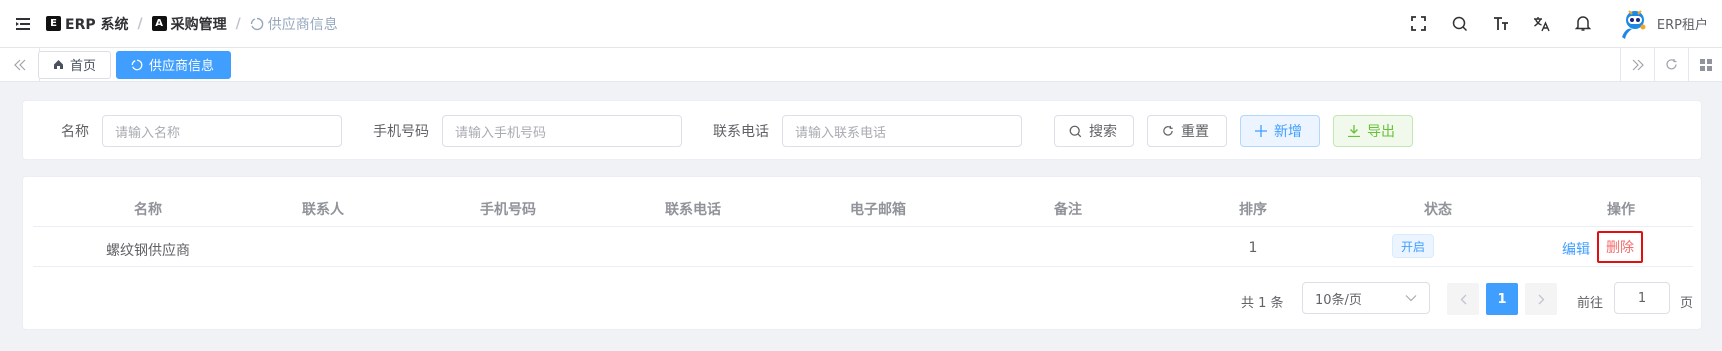 This screenshot has width=1722, height=351. Describe the element at coordinates (23, 24) in the screenshot. I see `hamburger-menu-icon` at that location.